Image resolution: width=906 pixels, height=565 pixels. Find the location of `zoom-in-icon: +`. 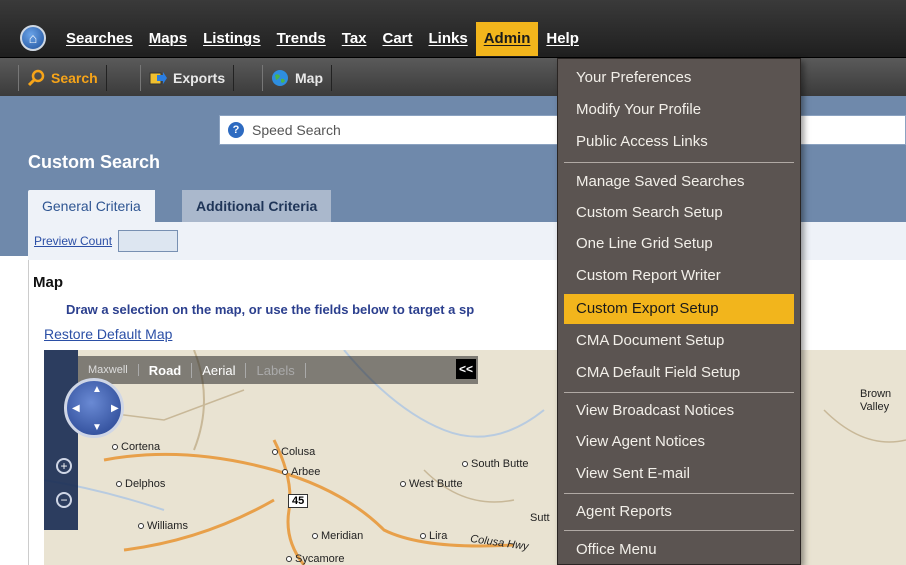

zoom-in-icon: + is located at coordinates (64, 466).